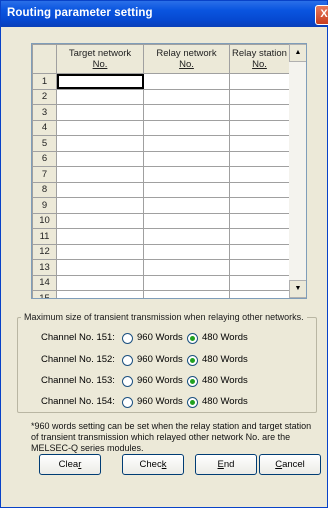  What do you see at coordinates (44, 282) in the screenshot?
I see `row-number: 14` at bounding box center [44, 282].